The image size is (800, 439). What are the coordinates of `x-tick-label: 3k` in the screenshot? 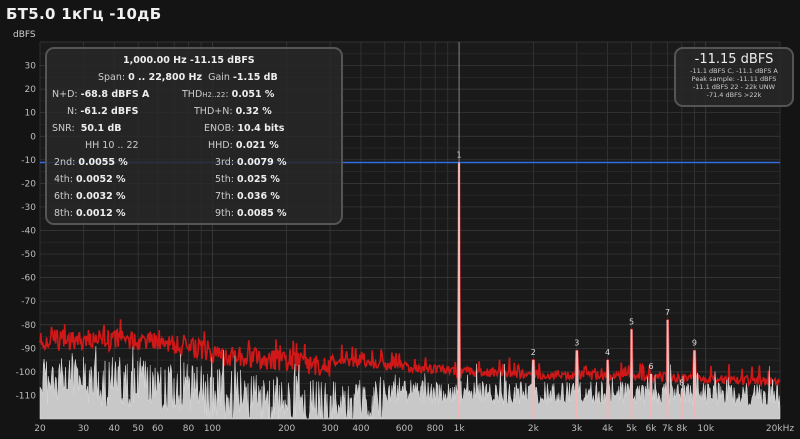 It's located at (577, 429).